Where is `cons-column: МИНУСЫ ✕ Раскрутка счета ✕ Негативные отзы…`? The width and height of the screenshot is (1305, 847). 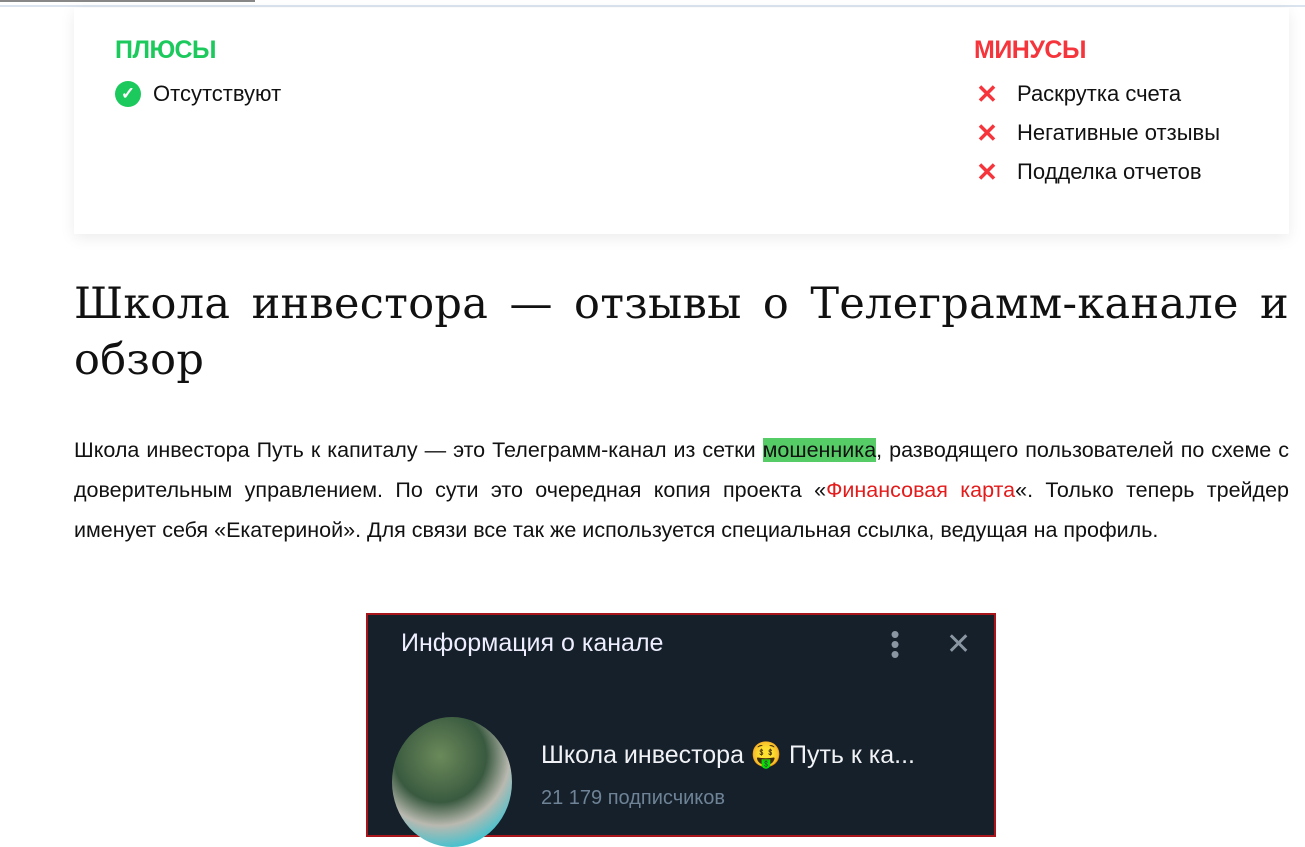
cons-column: МИНУСЫ ✕ Раскрутка счета ✕ Негативные отзы… is located at coordinates (1097, 113).